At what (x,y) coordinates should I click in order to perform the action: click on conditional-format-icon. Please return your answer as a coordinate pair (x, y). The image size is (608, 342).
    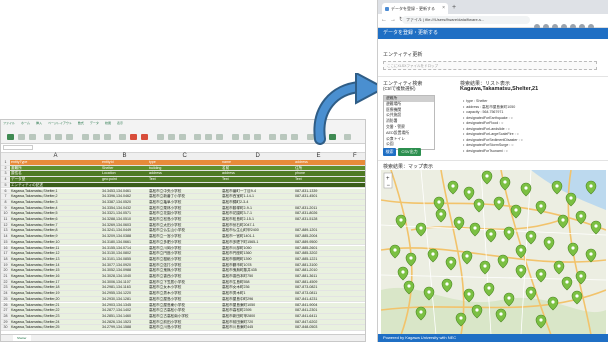
    Looking at the image, I should click on (257, 137).